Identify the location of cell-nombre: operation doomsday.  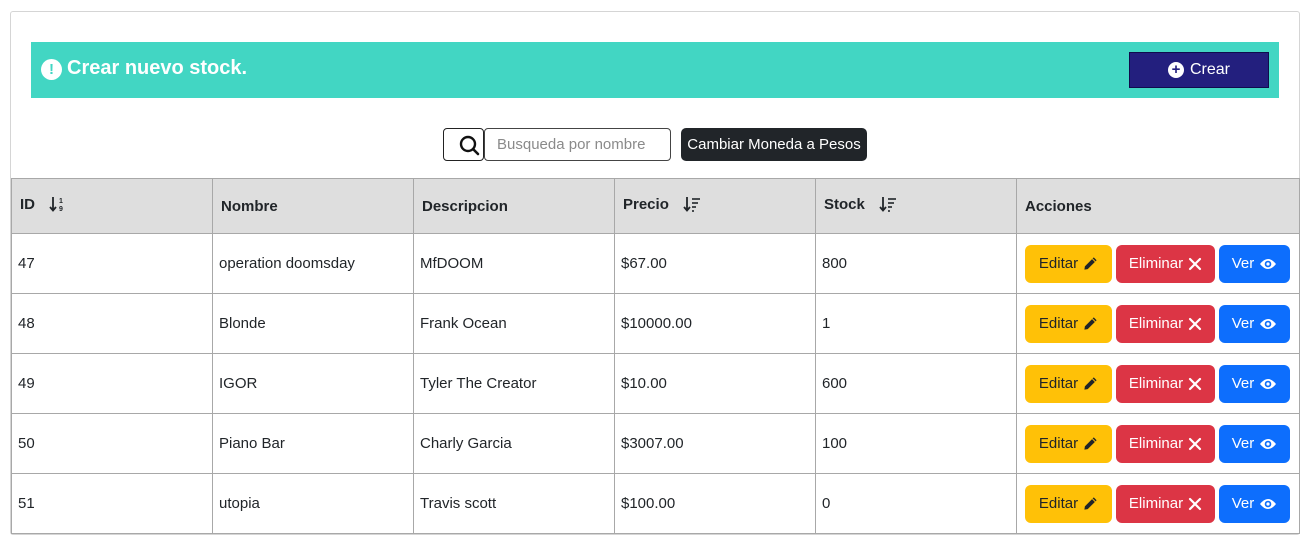
(313, 263).